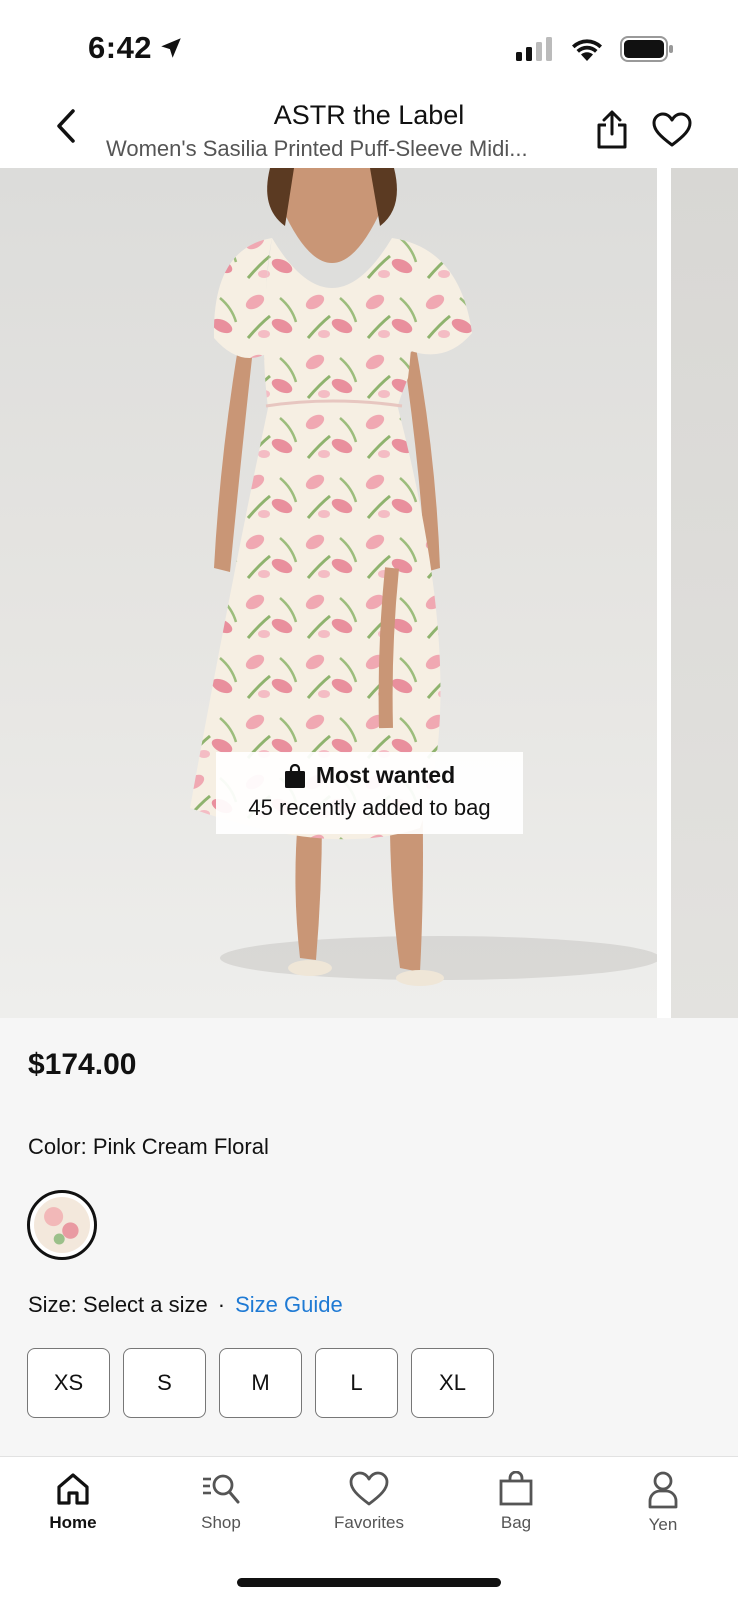  Describe the element at coordinates (171, 48) in the screenshot. I see `location-arrow-icon` at that location.